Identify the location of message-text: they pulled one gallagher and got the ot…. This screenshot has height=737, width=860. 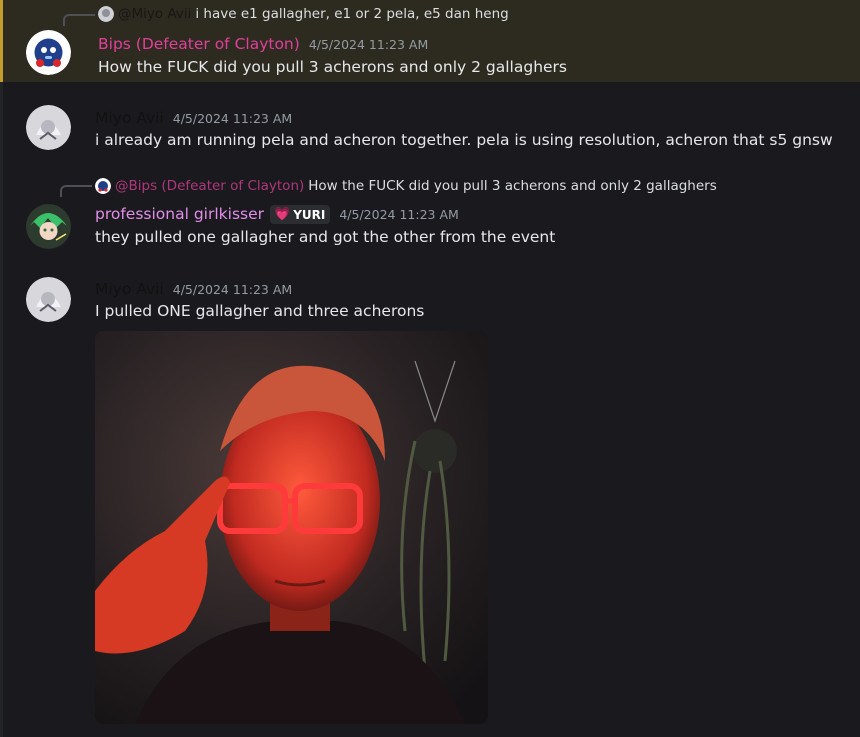
(325, 237).